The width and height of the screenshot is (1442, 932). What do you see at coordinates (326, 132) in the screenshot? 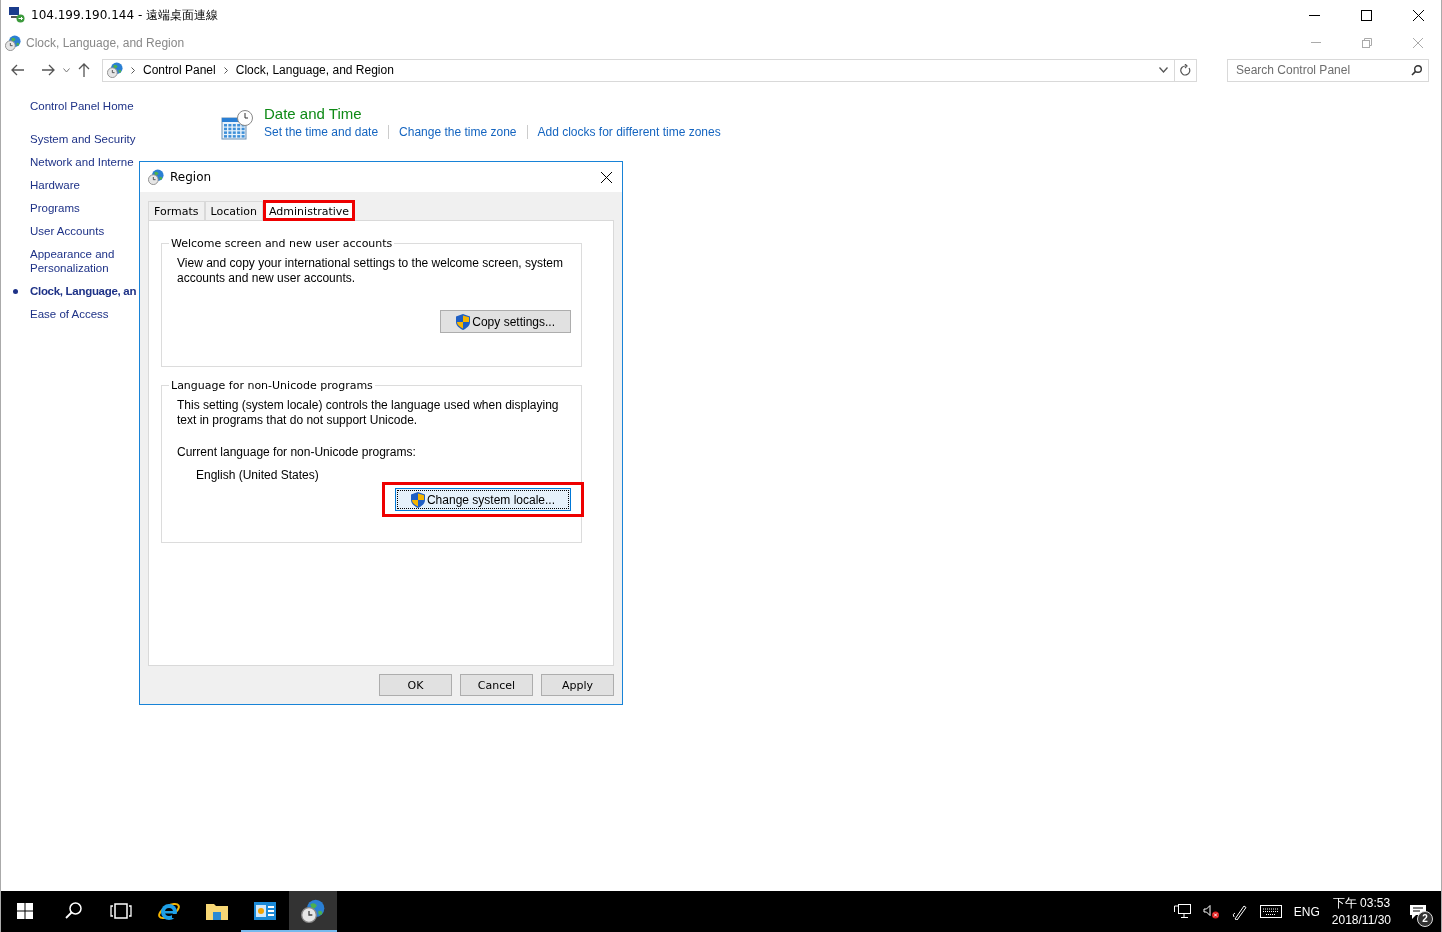
I see `category-link: Set the time and date` at bounding box center [326, 132].